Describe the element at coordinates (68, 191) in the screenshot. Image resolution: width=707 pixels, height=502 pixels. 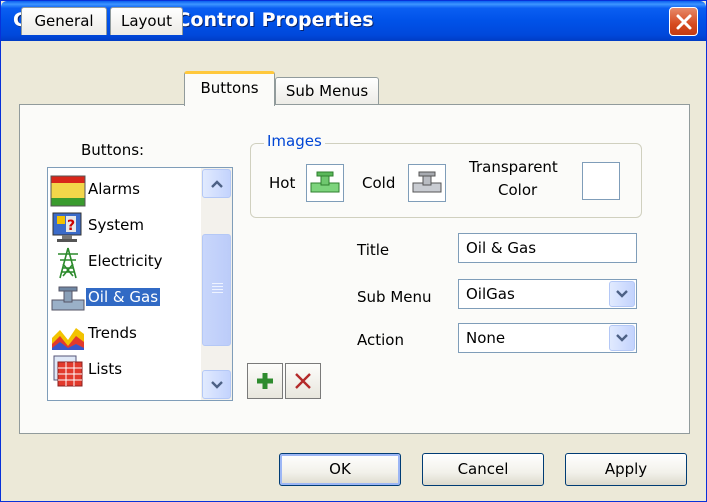
I see `alarms-icon` at that location.